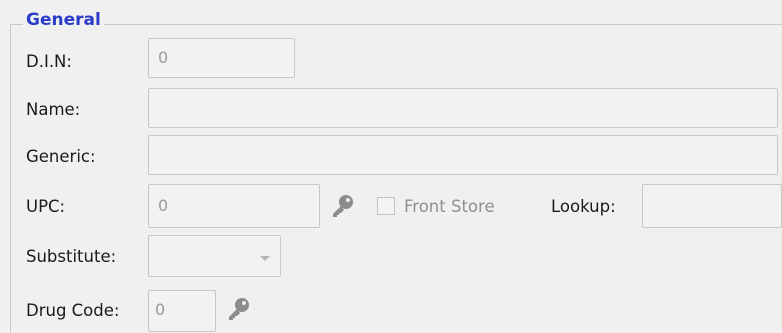 The image size is (782, 333). What do you see at coordinates (61, 156) in the screenshot?
I see `generic-label: Generic:` at bounding box center [61, 156].